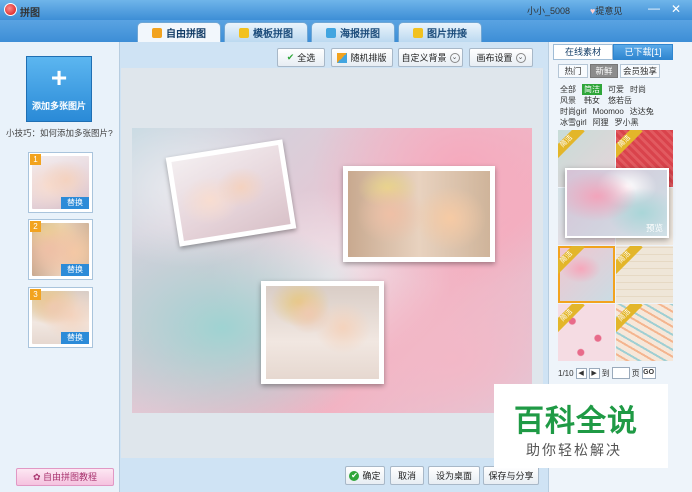  What do you see at coordinates (548, 10) in the screenshot?
I see `user-name: 小小_5008` at bounding box center [548, 10].